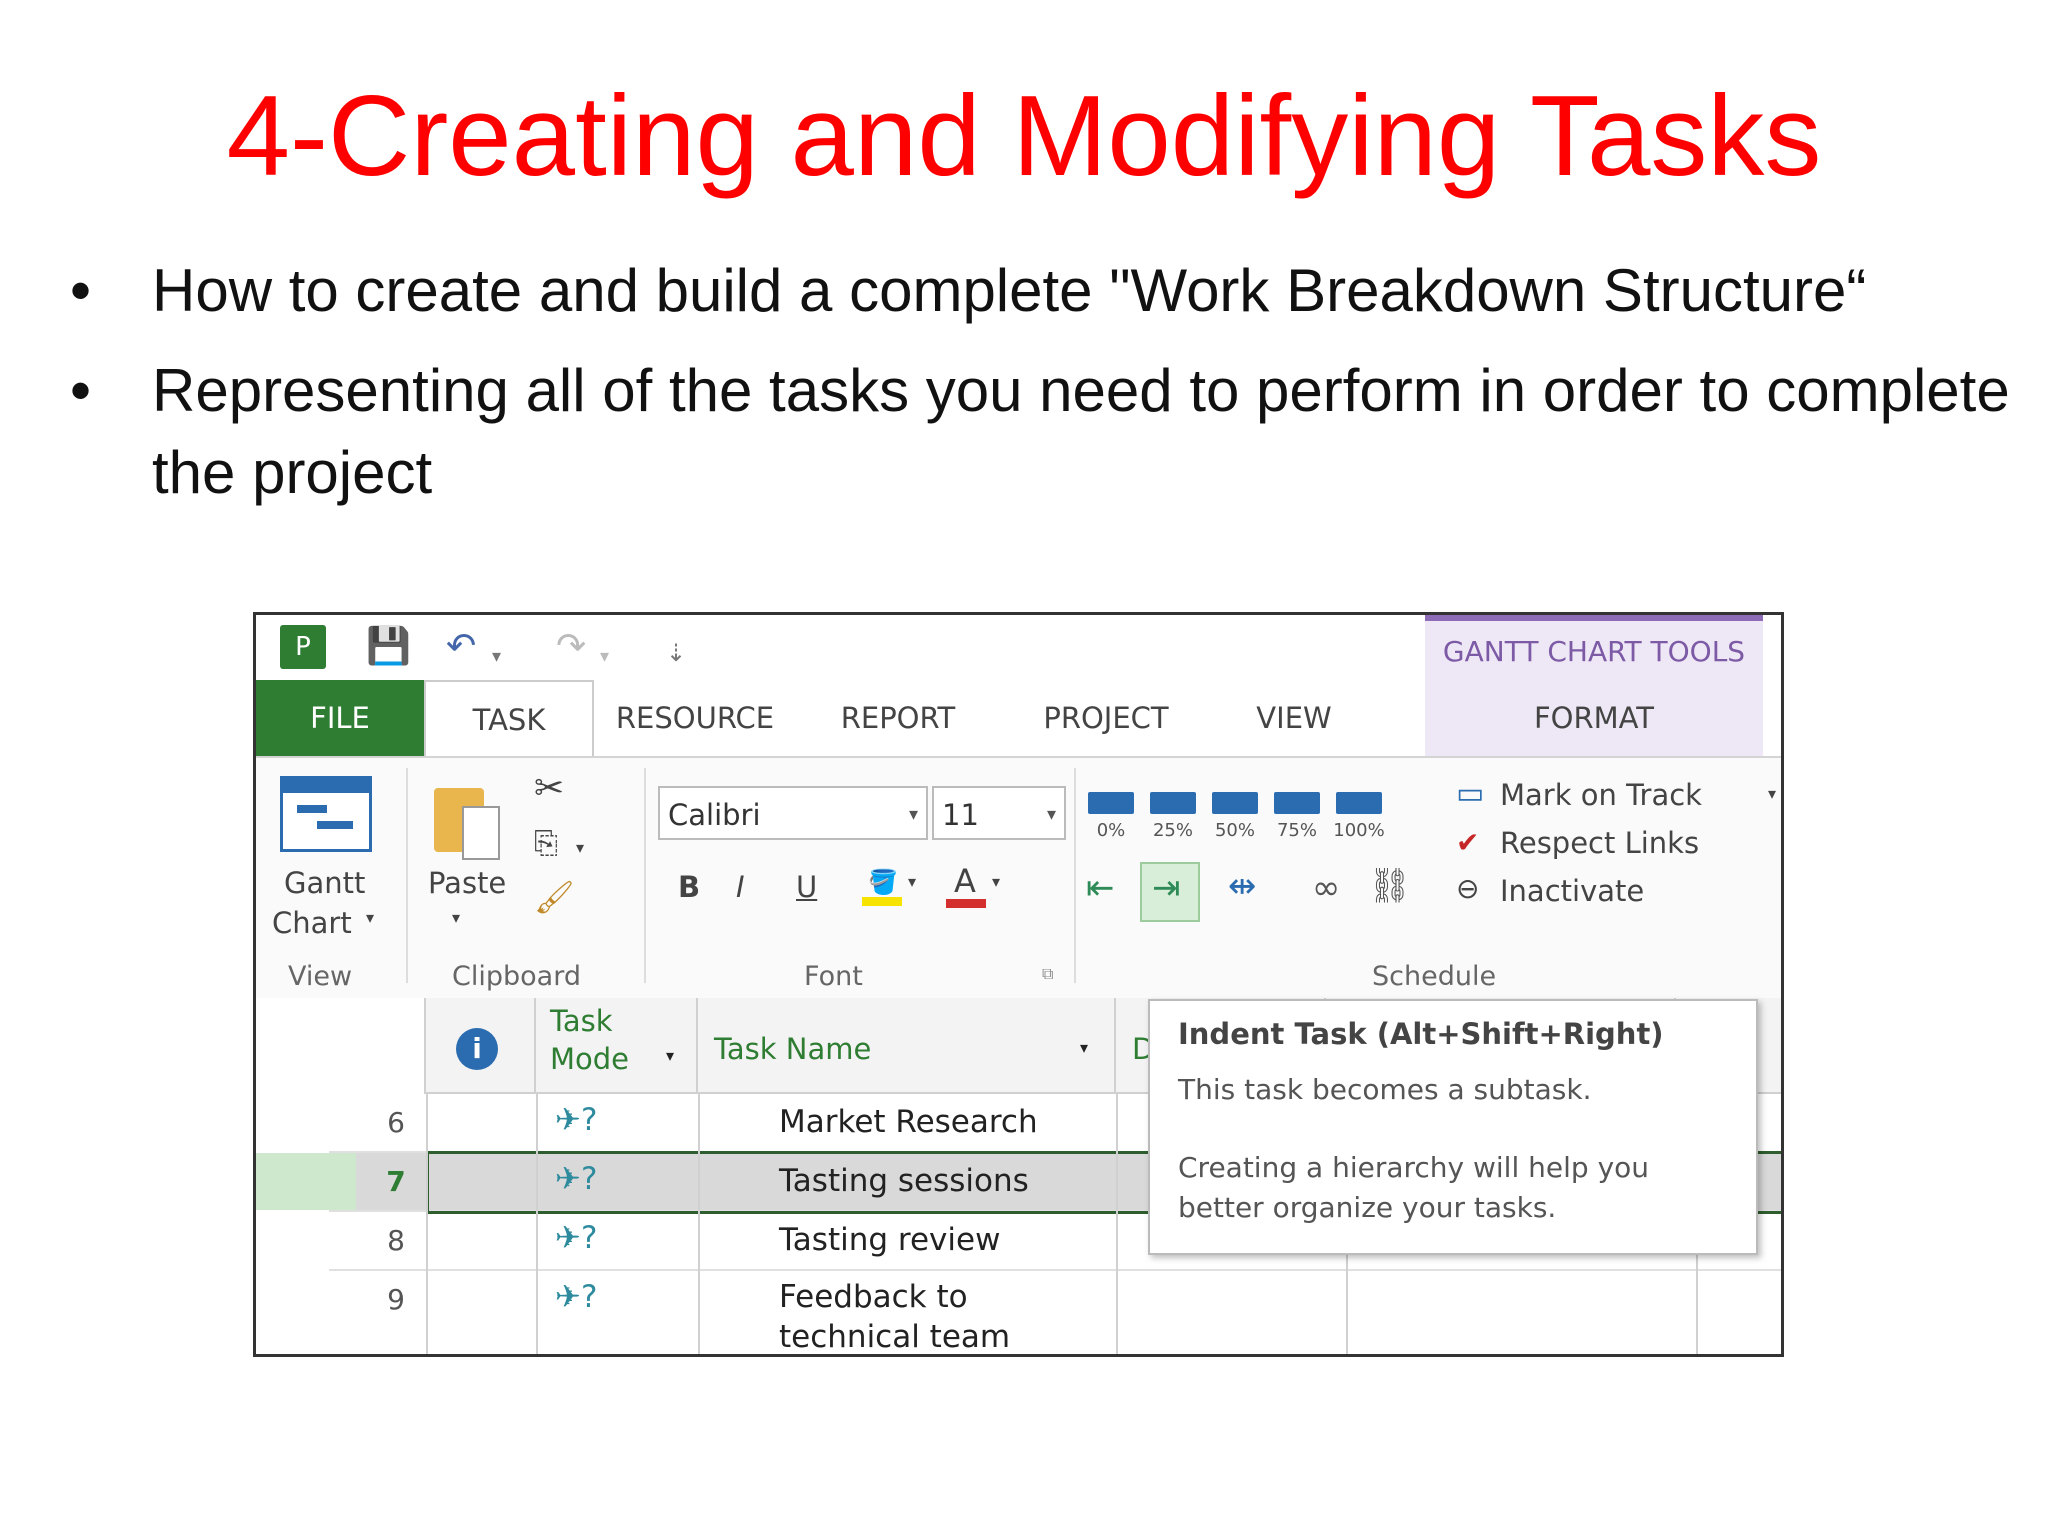  Describe the element at coordinates (340, 718) in the screenshot. I see `tab-file: FILE` at that location.